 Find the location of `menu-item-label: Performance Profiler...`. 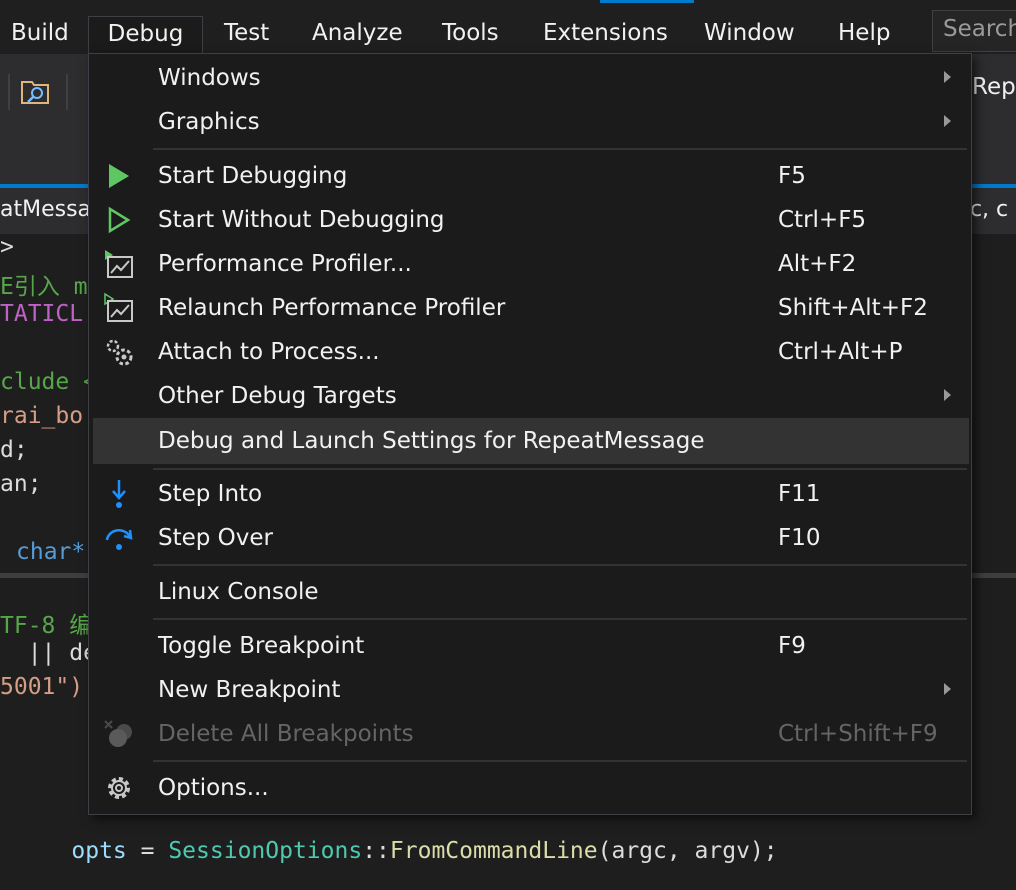

menu-item-label: Performance Profiler... is located at coordinates (285, 264).